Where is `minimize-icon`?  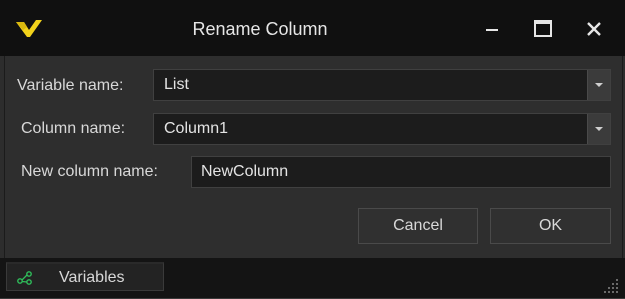
minimize-icon is located at coordinates (492, 30).